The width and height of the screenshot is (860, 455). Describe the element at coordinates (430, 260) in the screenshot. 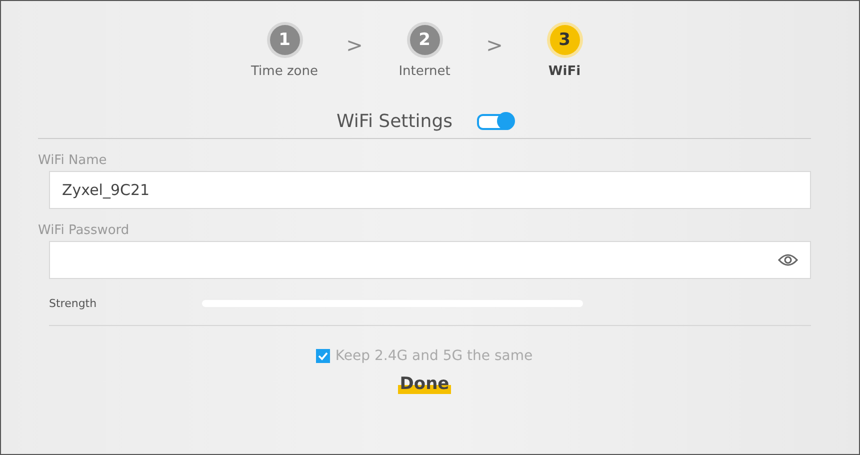

I see `input-field` at that location.